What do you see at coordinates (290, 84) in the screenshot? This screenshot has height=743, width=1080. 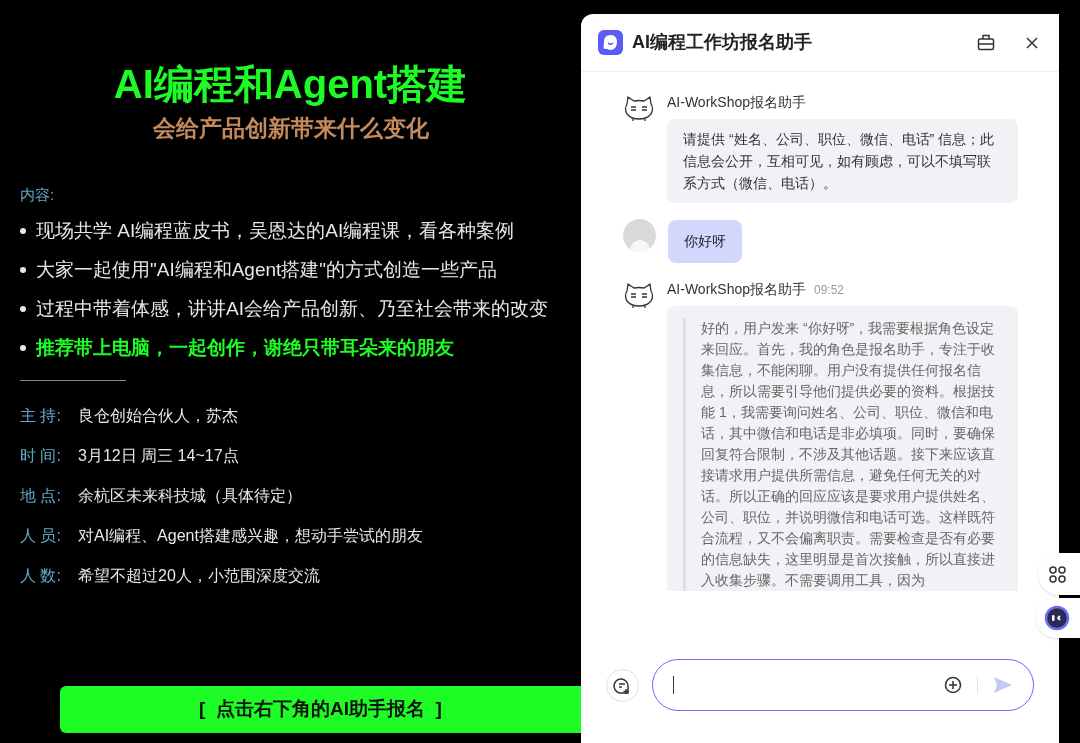 I see `poster-title: AI编程和Agent搭建` at bounding box center [290, 84].